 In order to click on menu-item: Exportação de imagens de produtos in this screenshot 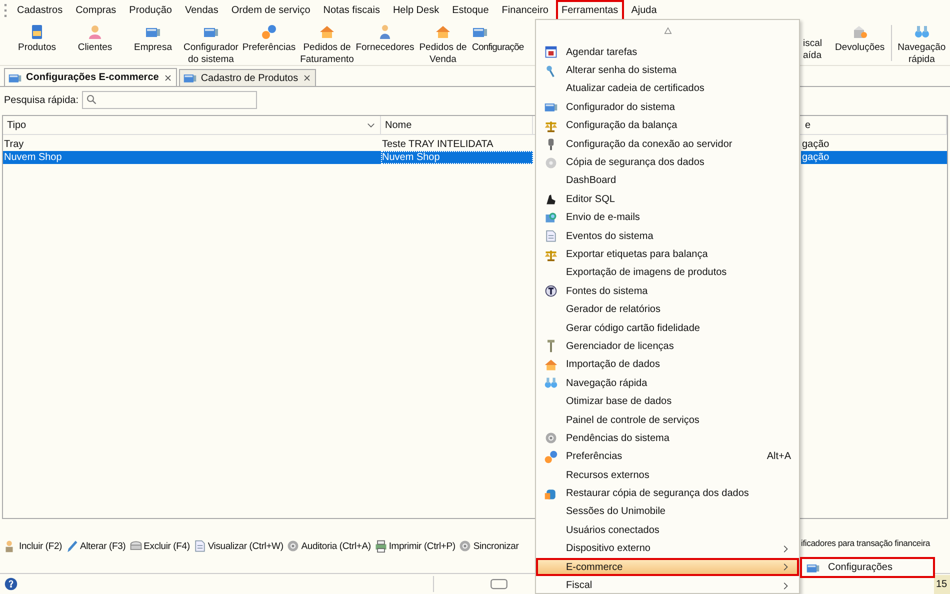, I will do `click(667, 273)`.